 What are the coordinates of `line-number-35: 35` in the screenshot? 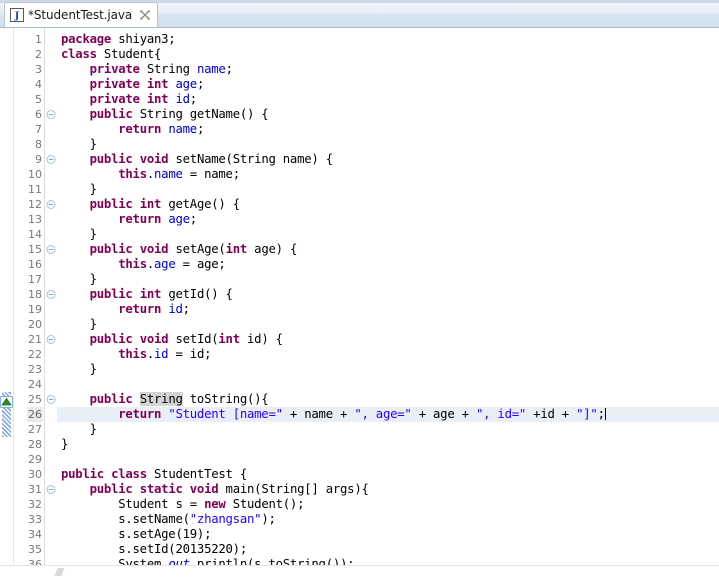 It's located at (35, 549).